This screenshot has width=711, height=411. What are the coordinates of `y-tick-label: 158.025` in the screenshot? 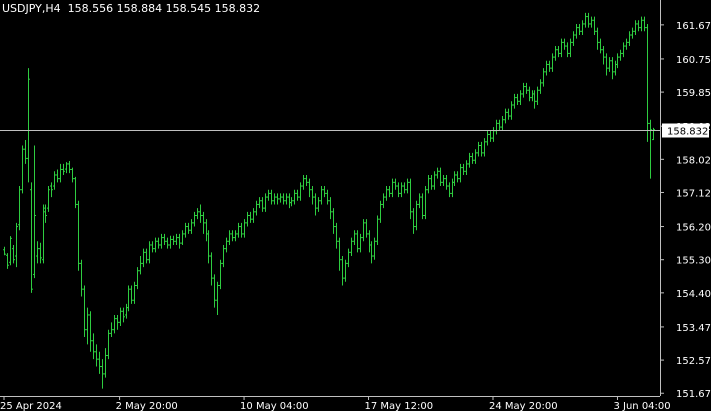 It's located at (693, 160).